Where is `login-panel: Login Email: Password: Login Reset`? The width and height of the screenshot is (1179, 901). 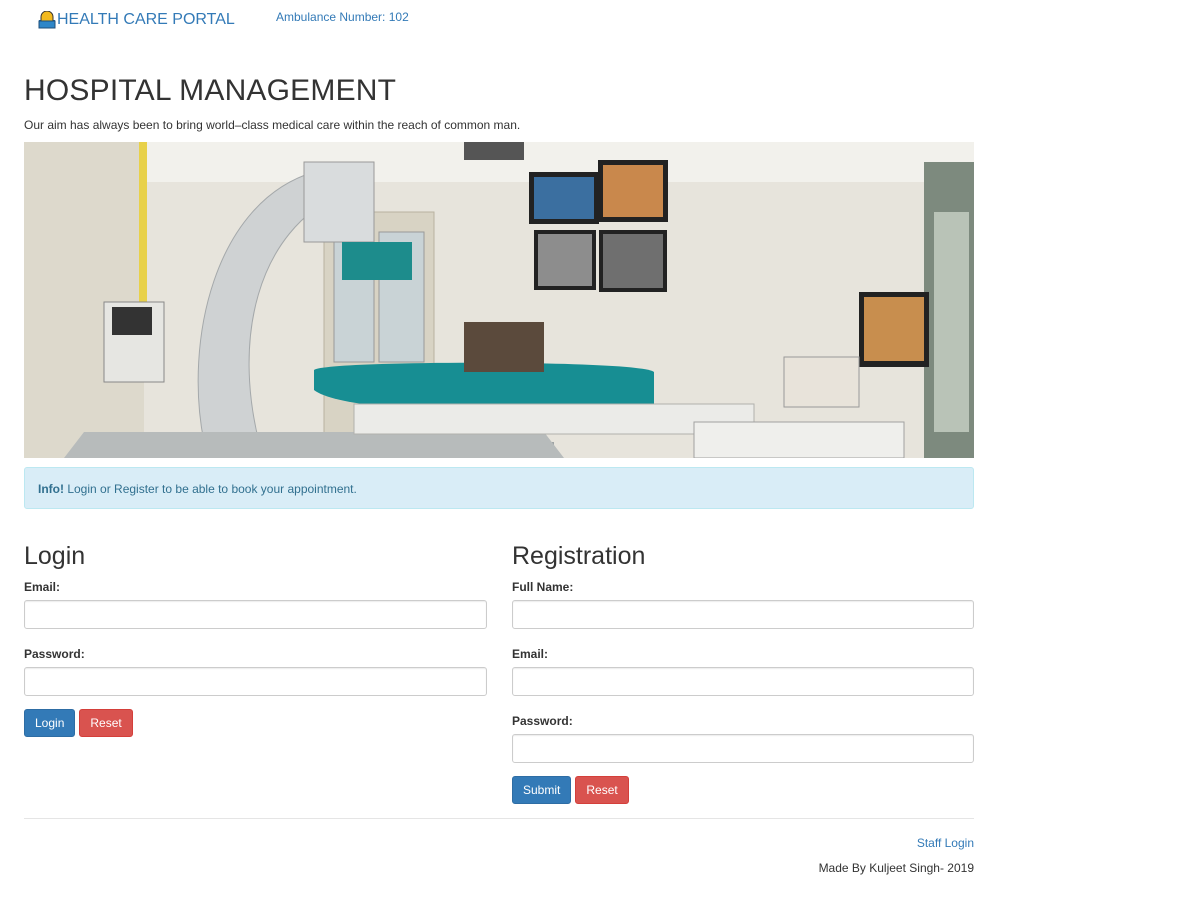
login-panel: Login Email: Password: Login Reset is located at coordinates (255, 638).